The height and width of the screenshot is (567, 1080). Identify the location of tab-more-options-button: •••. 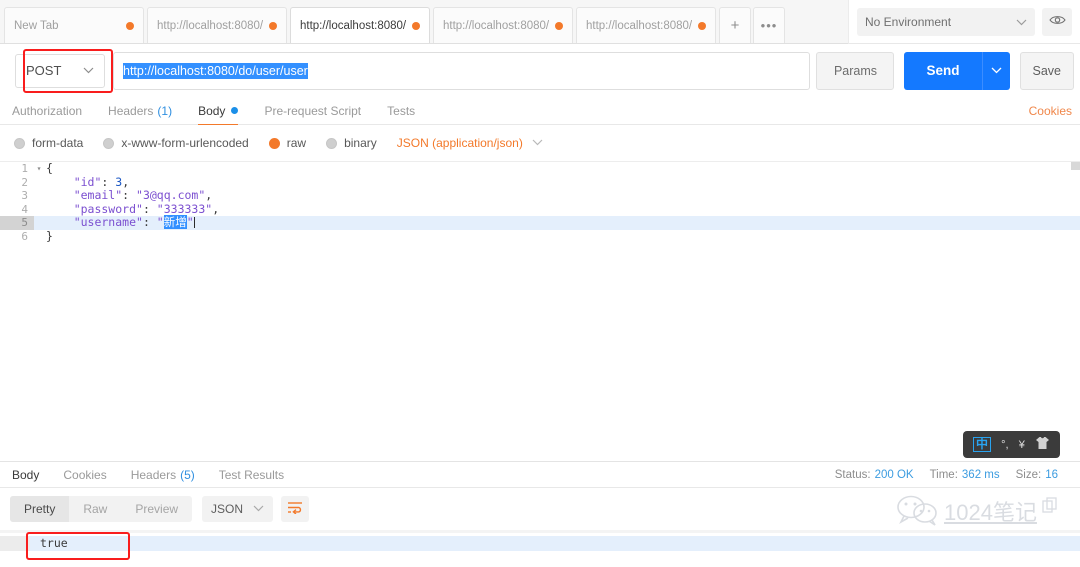
(769, 25).